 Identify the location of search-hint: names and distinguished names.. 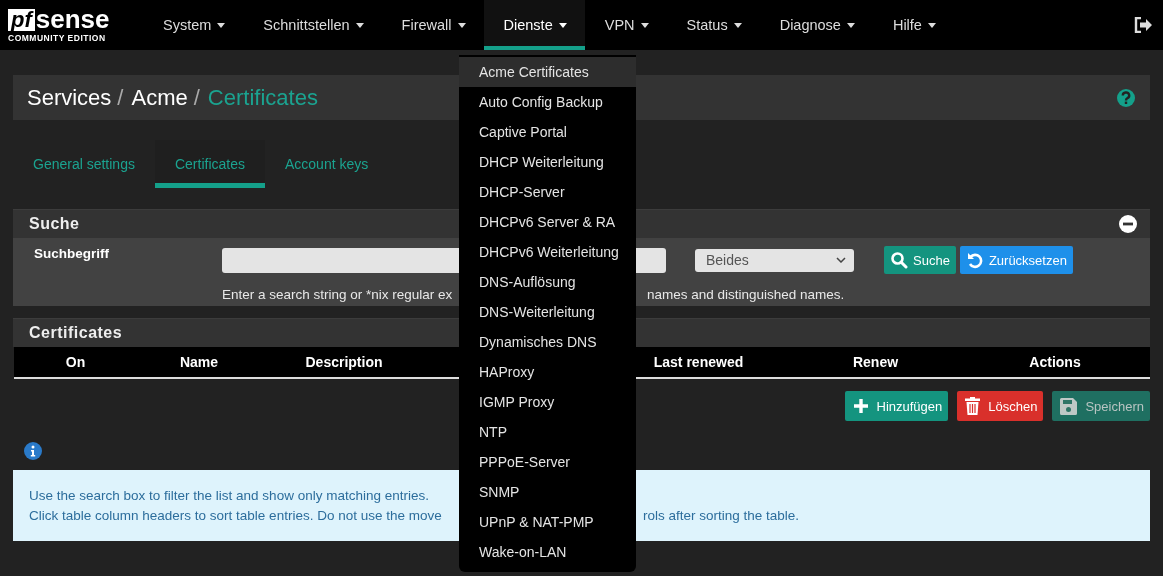
(746, 294).